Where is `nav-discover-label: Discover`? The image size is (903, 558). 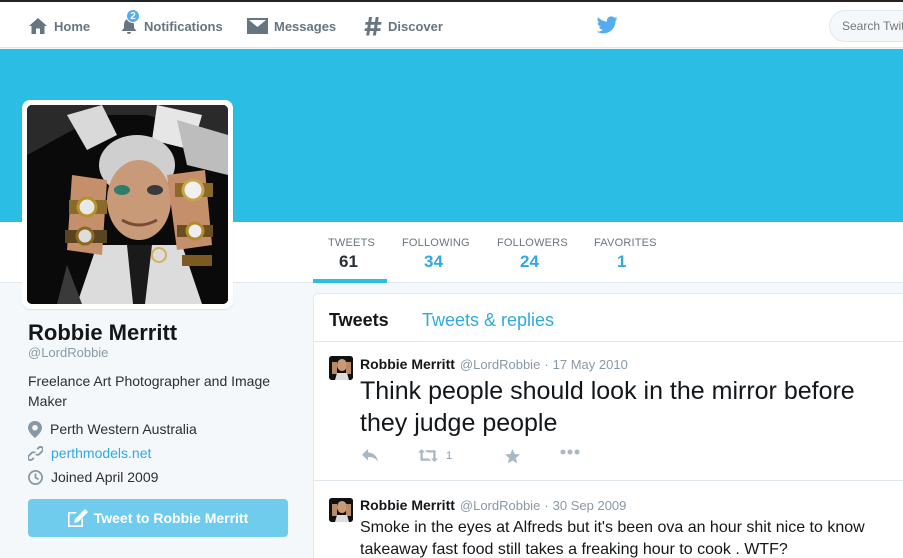
nav-discover-label: Discover is located at coordinates (415, 26).